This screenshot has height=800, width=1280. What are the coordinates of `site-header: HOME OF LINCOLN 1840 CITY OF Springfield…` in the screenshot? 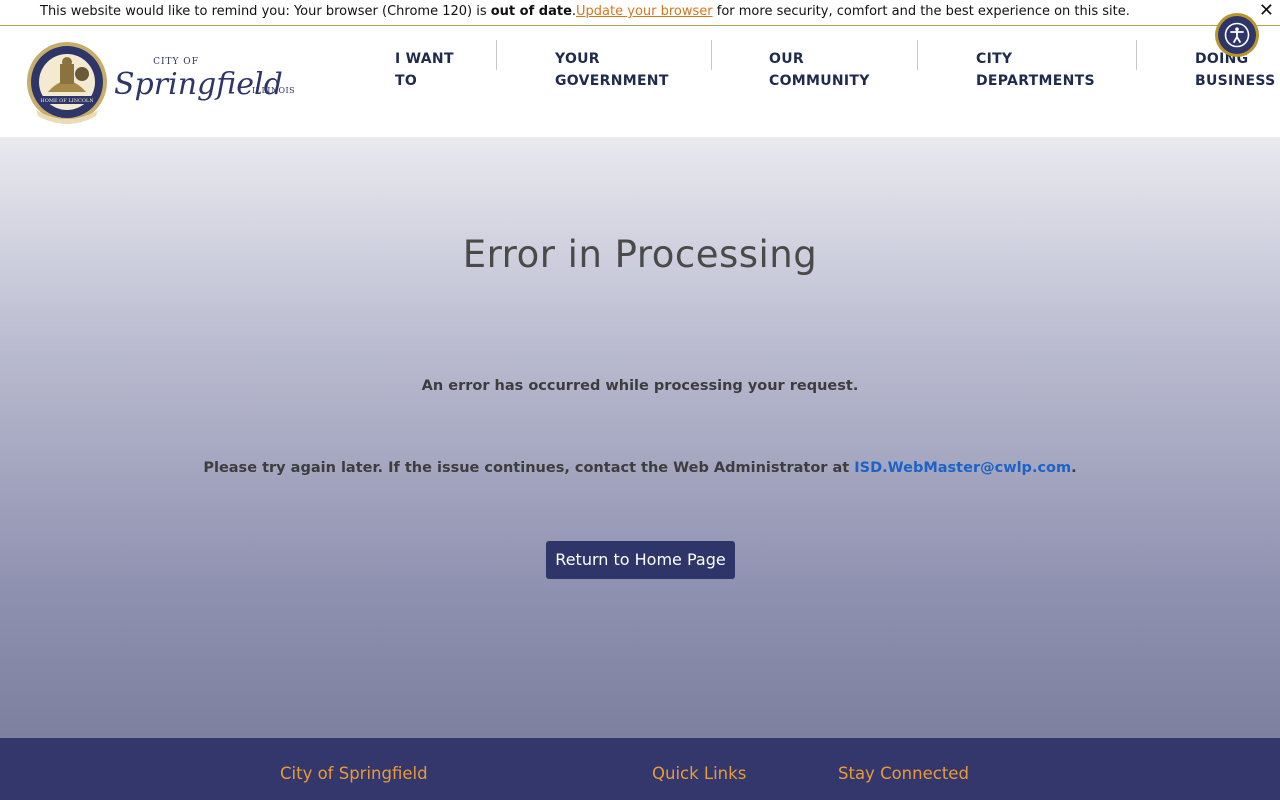 It's located at (640, 81).